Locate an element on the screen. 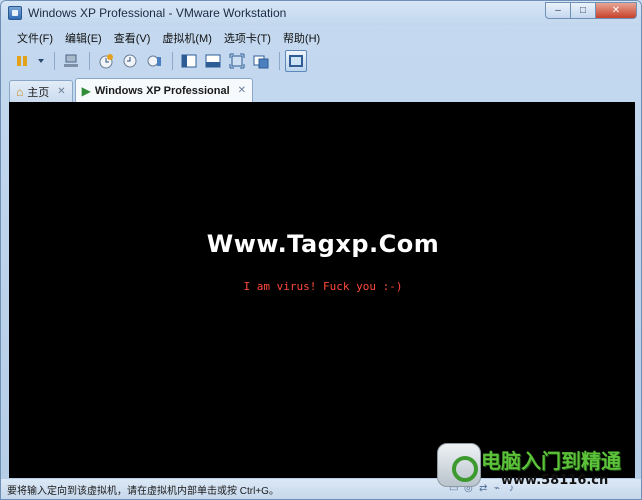 Image resolution: width=642 pixels, height=500 pixels. console-view-button is located at coordinates (296, 61).